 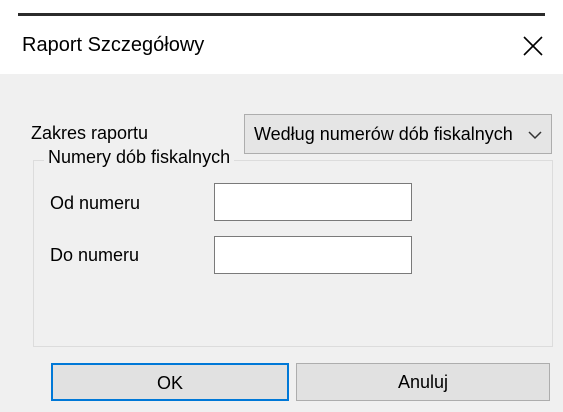 I want to click on from-number-label: Od numeru, so click(x=95, y=203).